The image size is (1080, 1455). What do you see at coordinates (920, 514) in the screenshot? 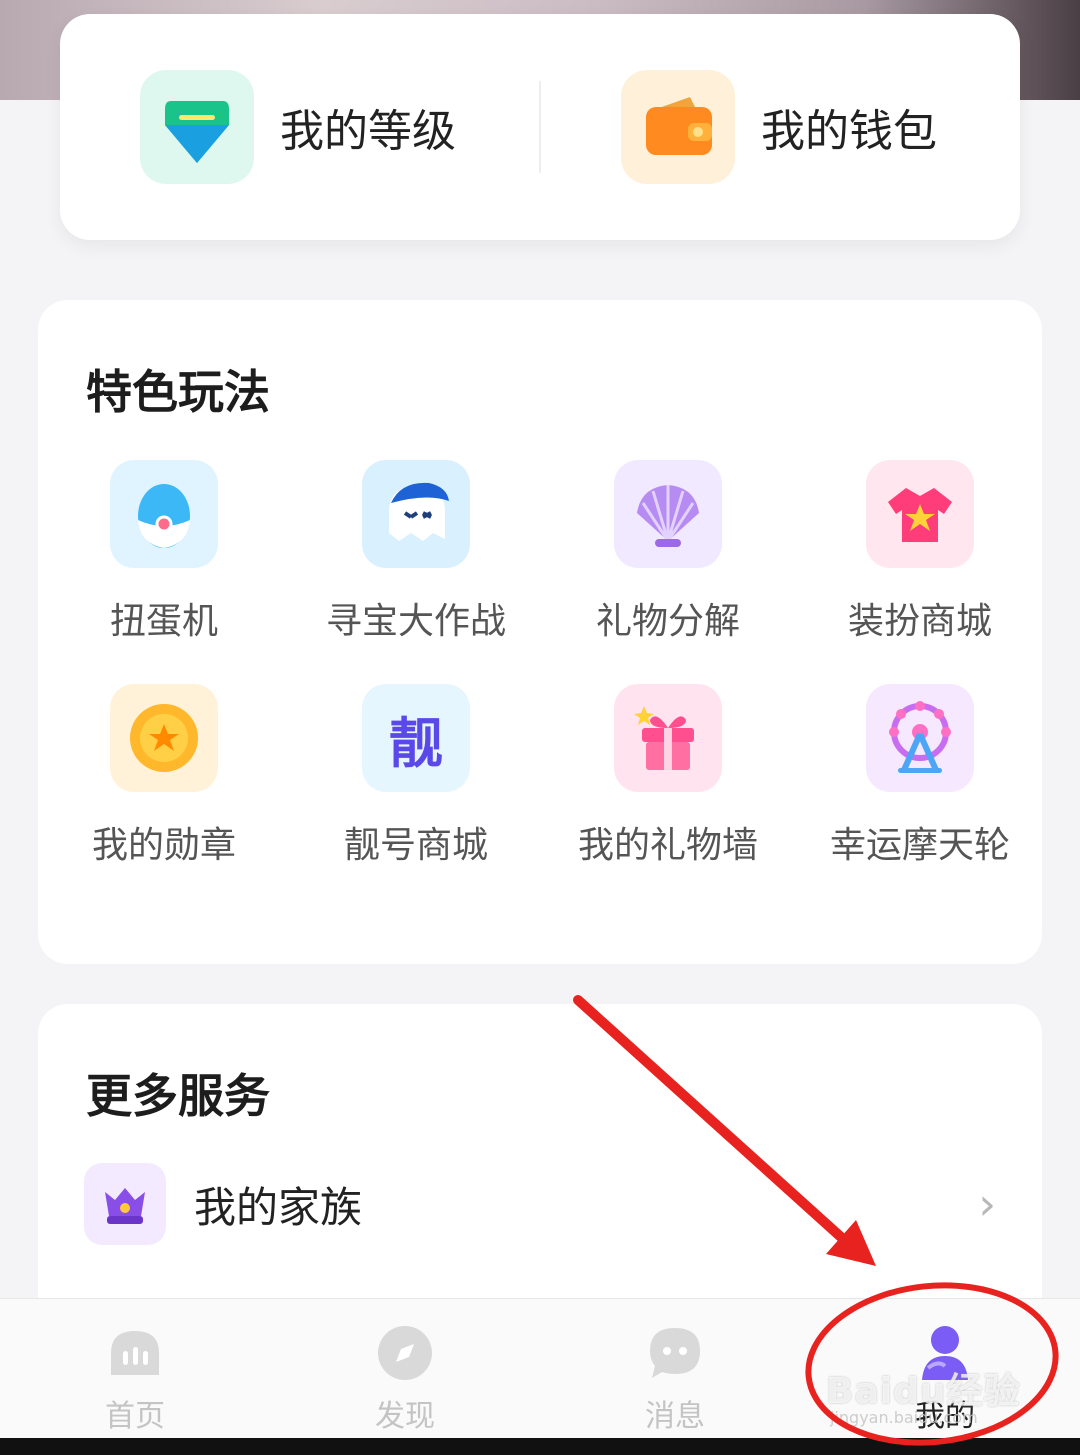
I see `shirt-star-icon` at bounding box center [920, 514].